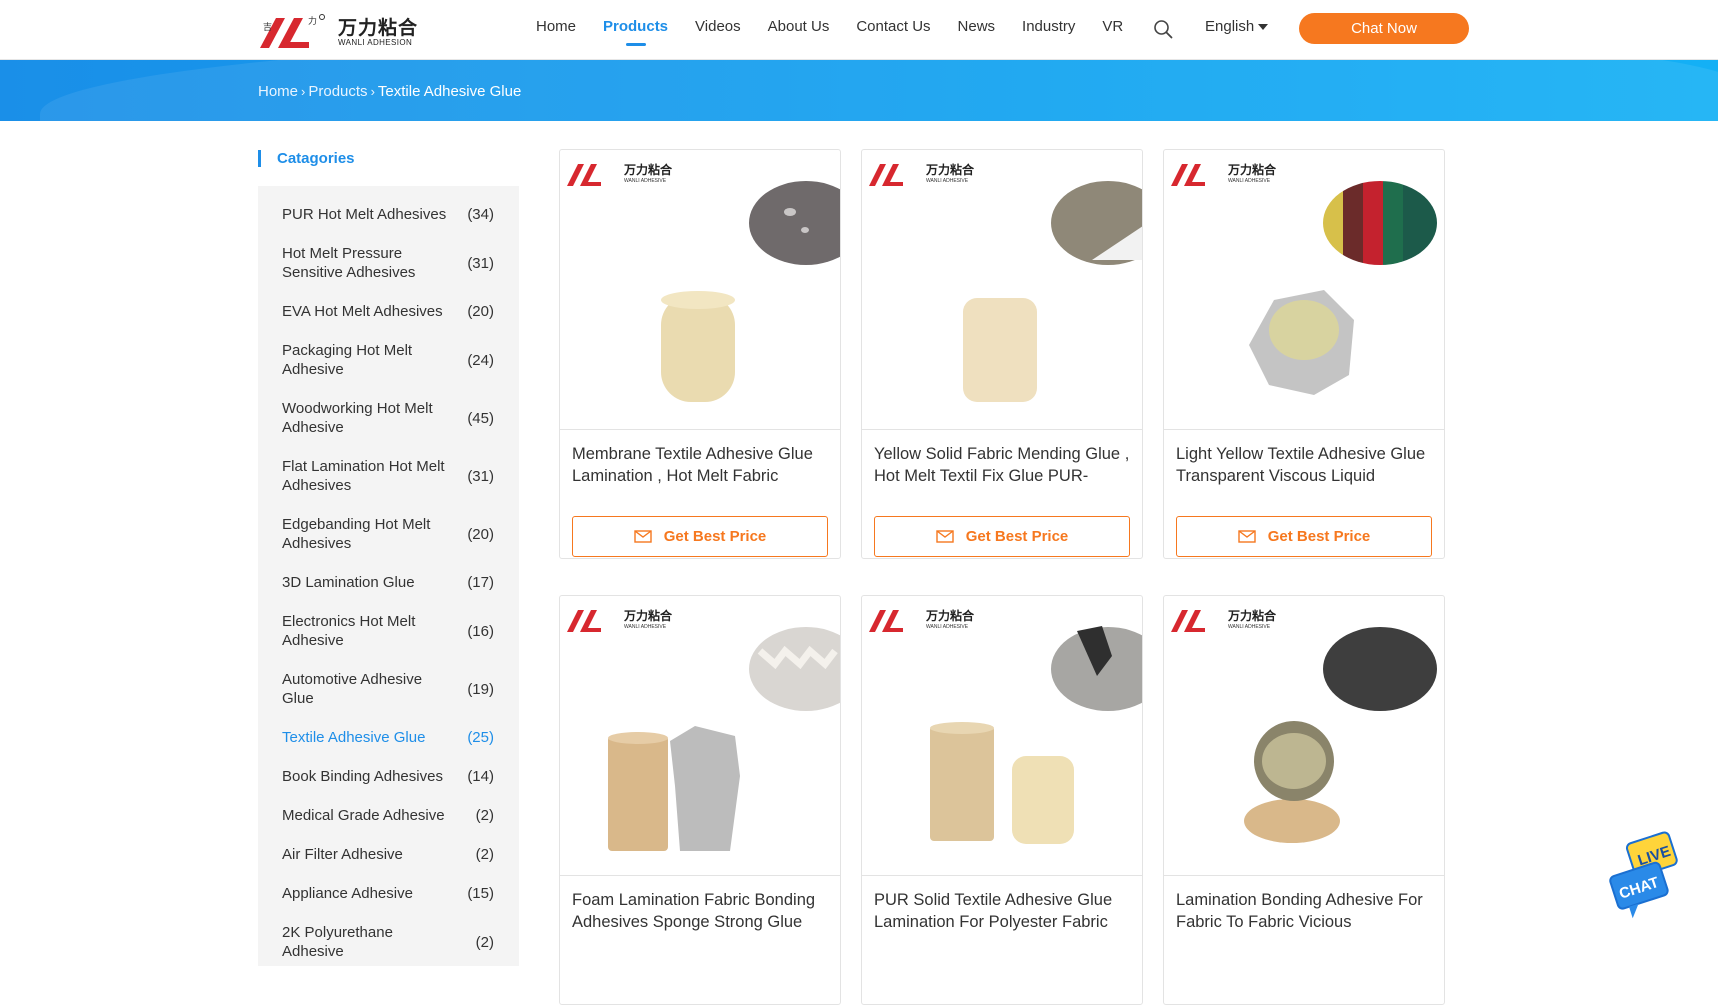 This screenshot has width=1718, height=1005. I want to click on live-chat-widget: LIVE CHAT, so click(1646, 875).